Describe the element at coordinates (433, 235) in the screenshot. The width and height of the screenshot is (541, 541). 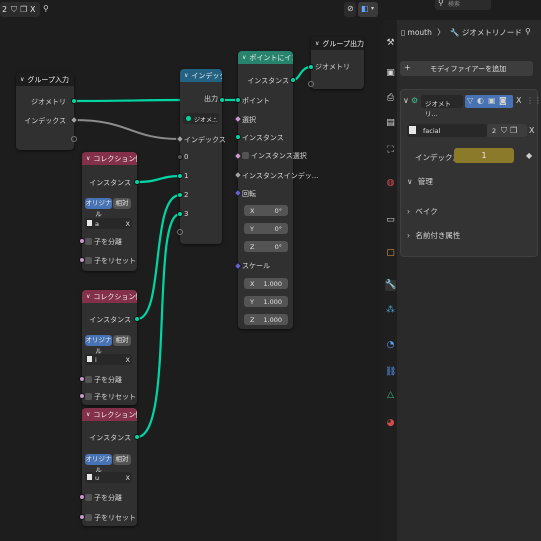
I see `panel-named-attributes: › 名前付き属性` at that location.